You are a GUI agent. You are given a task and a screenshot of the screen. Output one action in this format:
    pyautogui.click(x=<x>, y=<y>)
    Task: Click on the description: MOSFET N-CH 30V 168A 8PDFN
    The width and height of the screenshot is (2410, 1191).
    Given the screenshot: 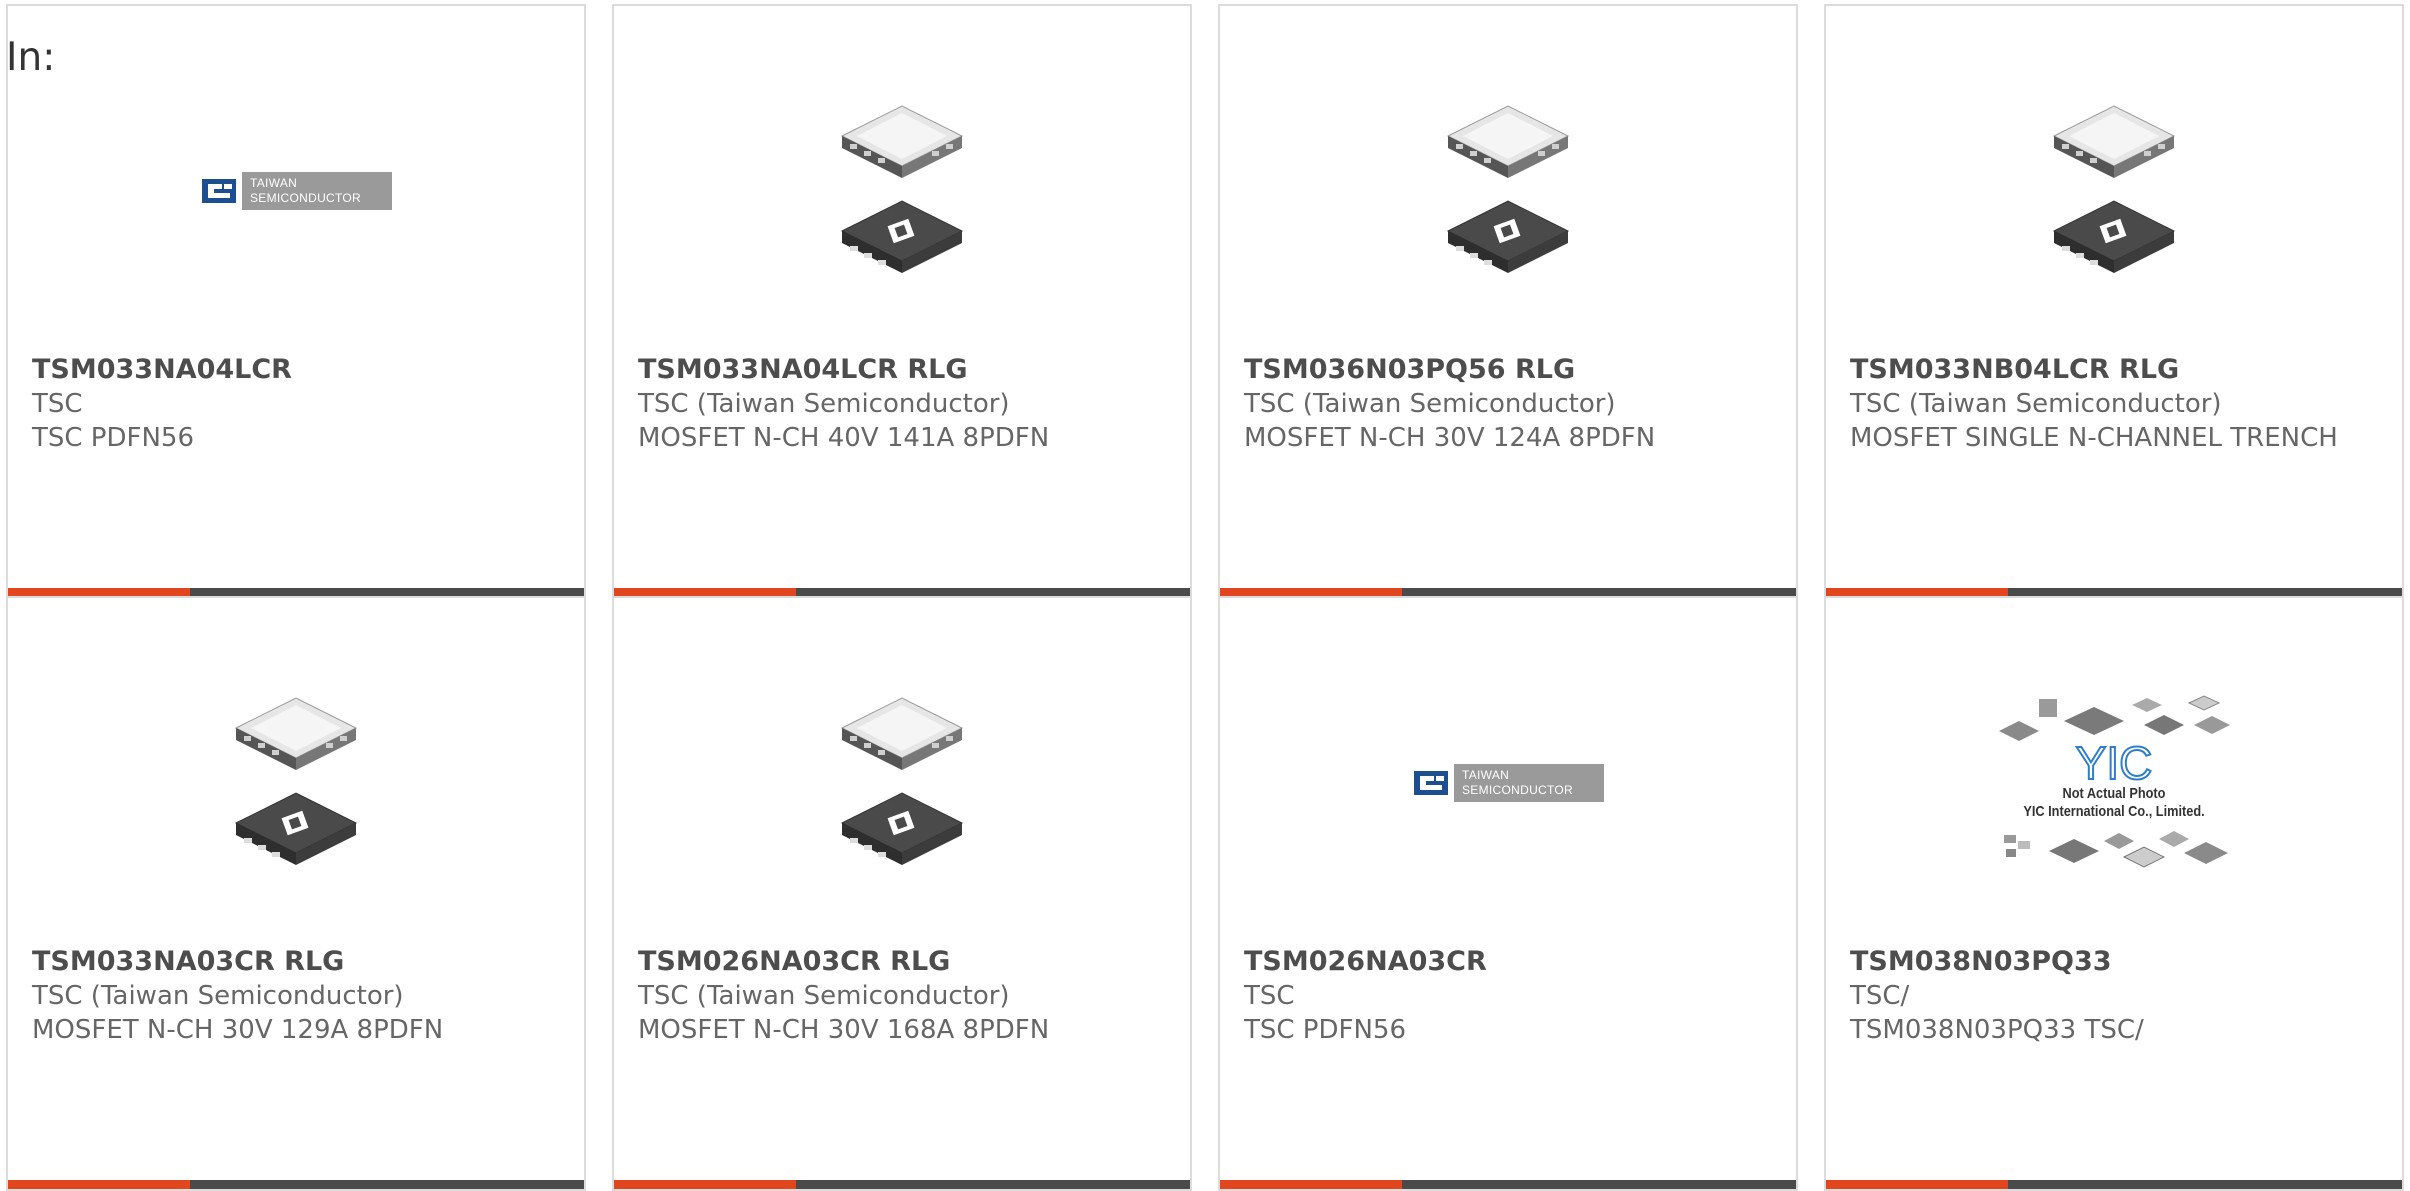 What is the action you would take?
    pyautogui.click(x=844, y=1030)
    